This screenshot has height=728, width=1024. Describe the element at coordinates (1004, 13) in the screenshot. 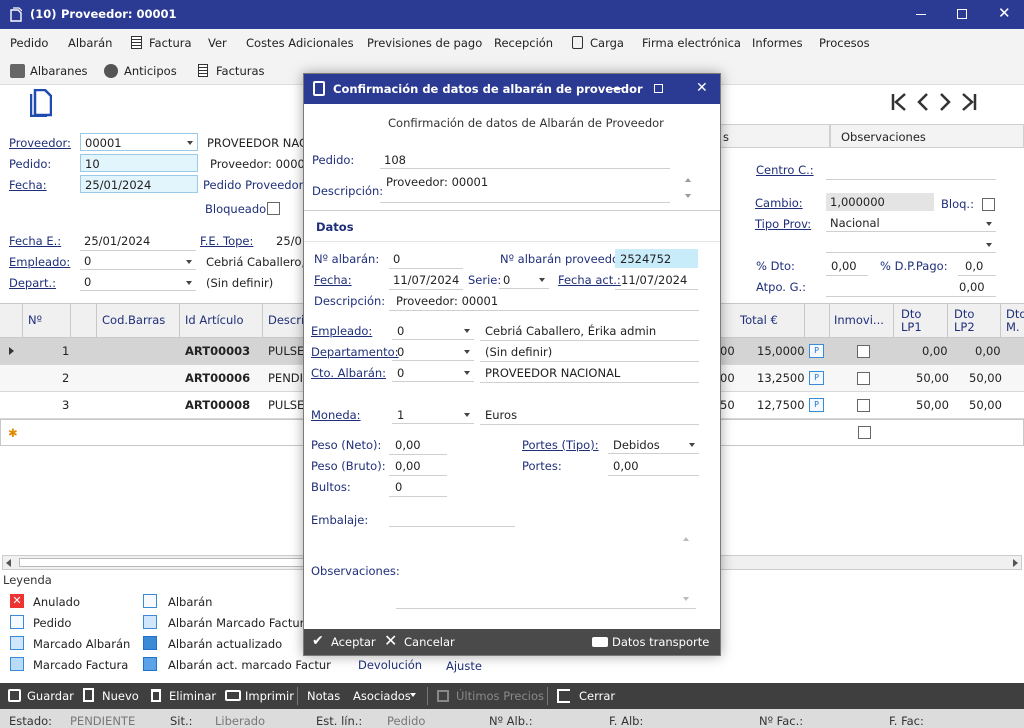

I see `close-window-button: ✕` at that location.